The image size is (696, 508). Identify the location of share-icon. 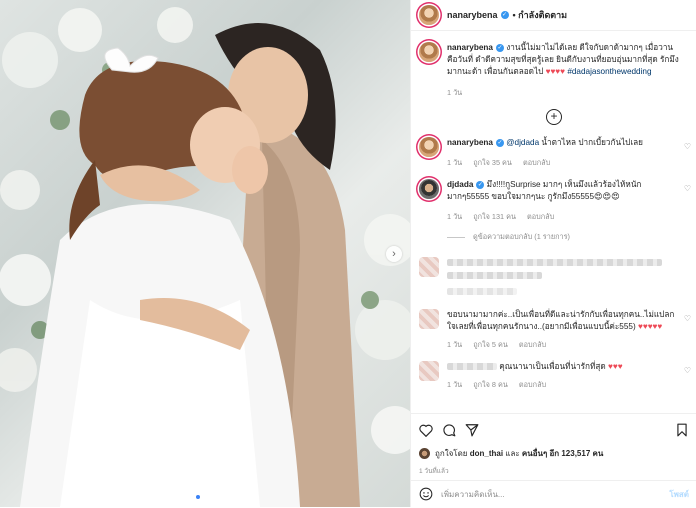
(472, 430).